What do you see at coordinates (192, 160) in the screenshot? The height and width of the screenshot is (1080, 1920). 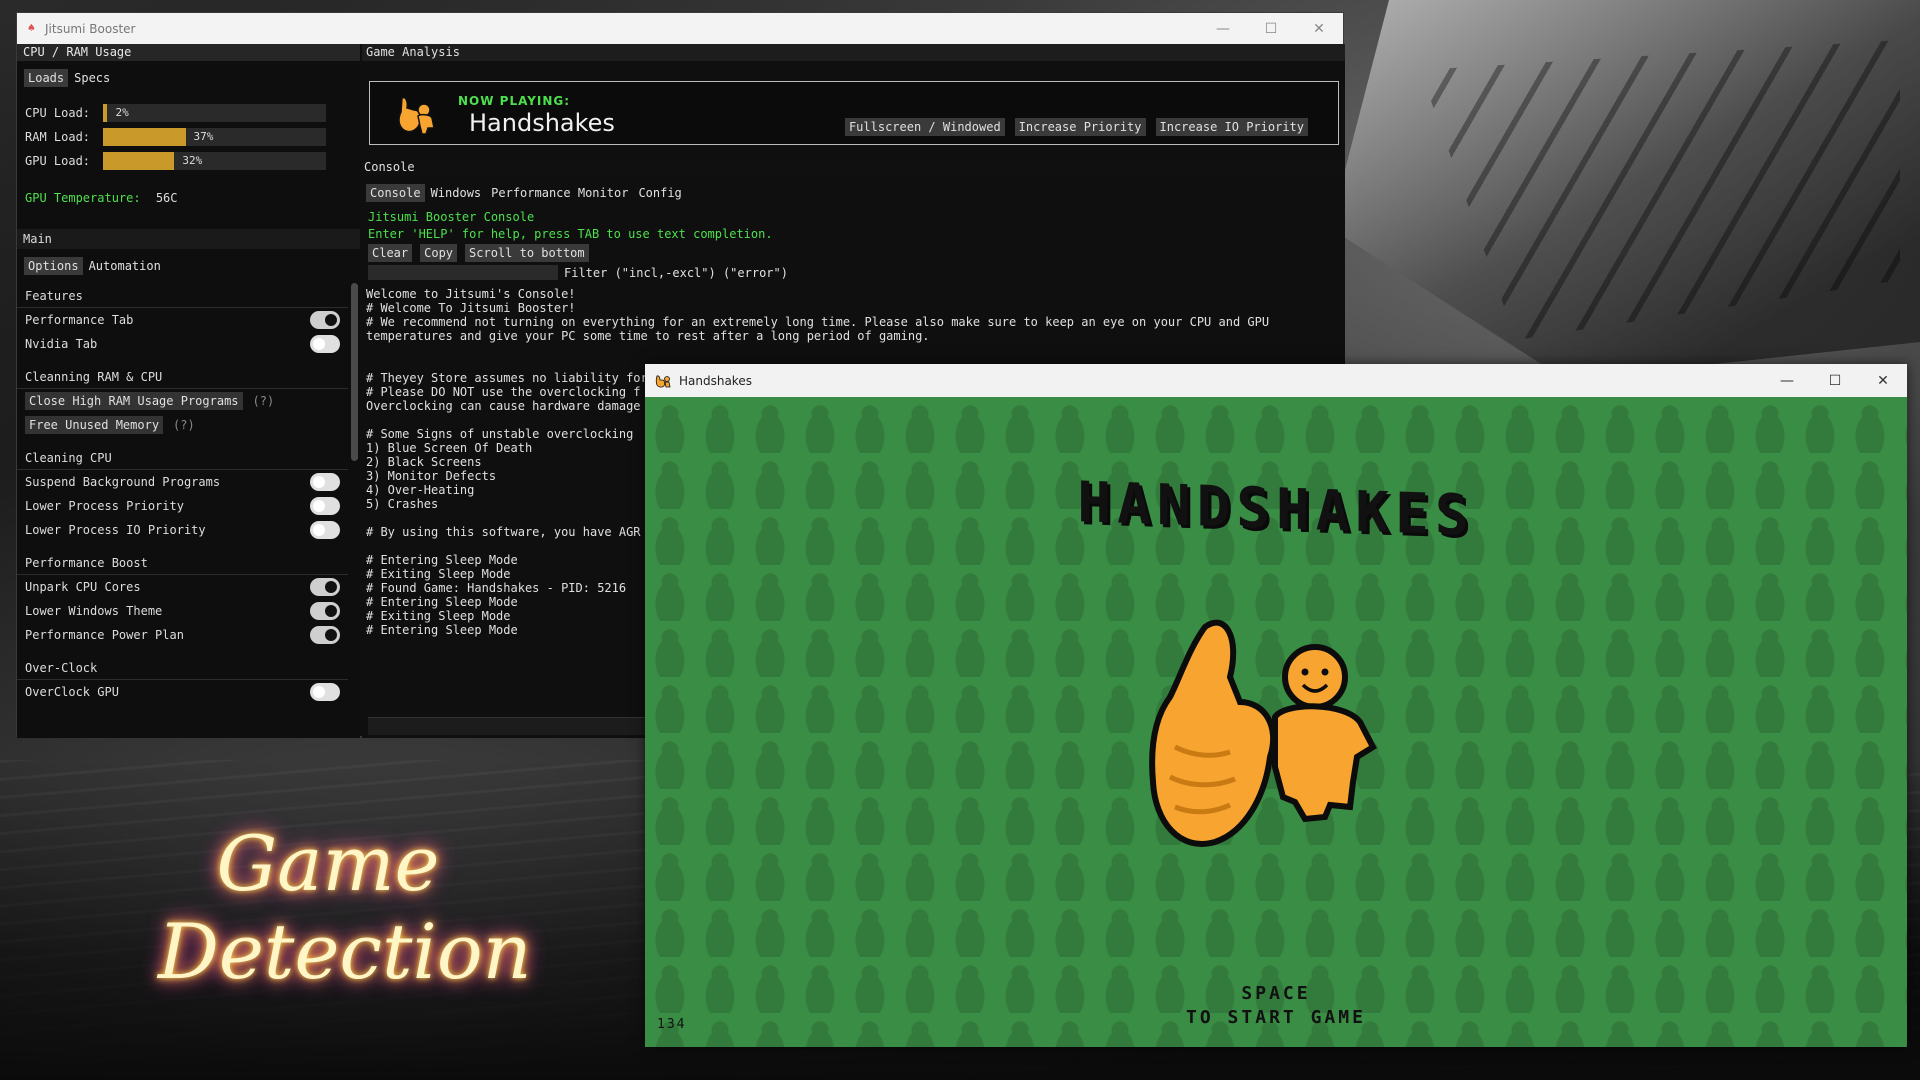 I see `gpu-load-value: 32%` at bounding box center [192, 160].